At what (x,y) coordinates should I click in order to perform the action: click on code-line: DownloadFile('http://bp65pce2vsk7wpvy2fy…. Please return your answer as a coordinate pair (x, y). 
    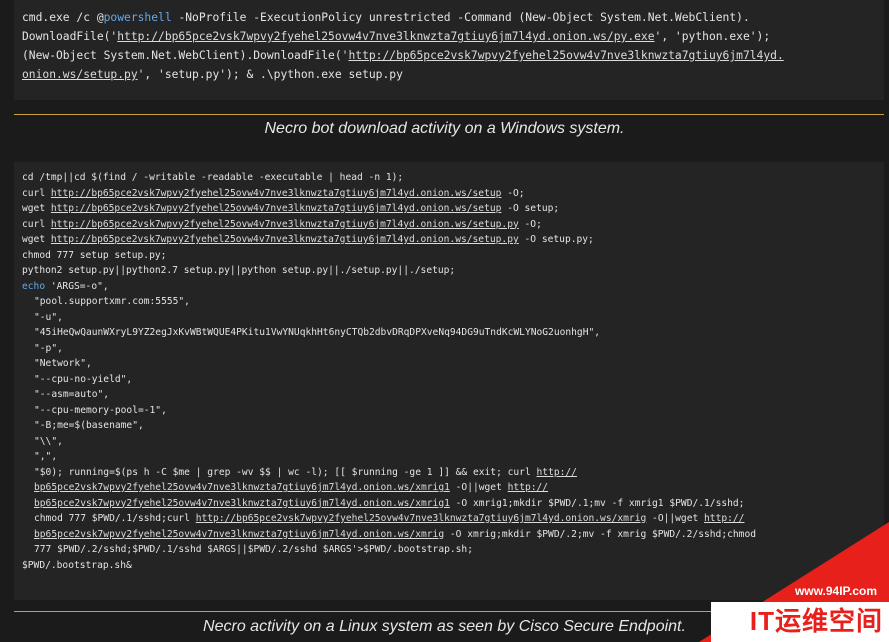
    Looking at the image, I should click on (449, 36).